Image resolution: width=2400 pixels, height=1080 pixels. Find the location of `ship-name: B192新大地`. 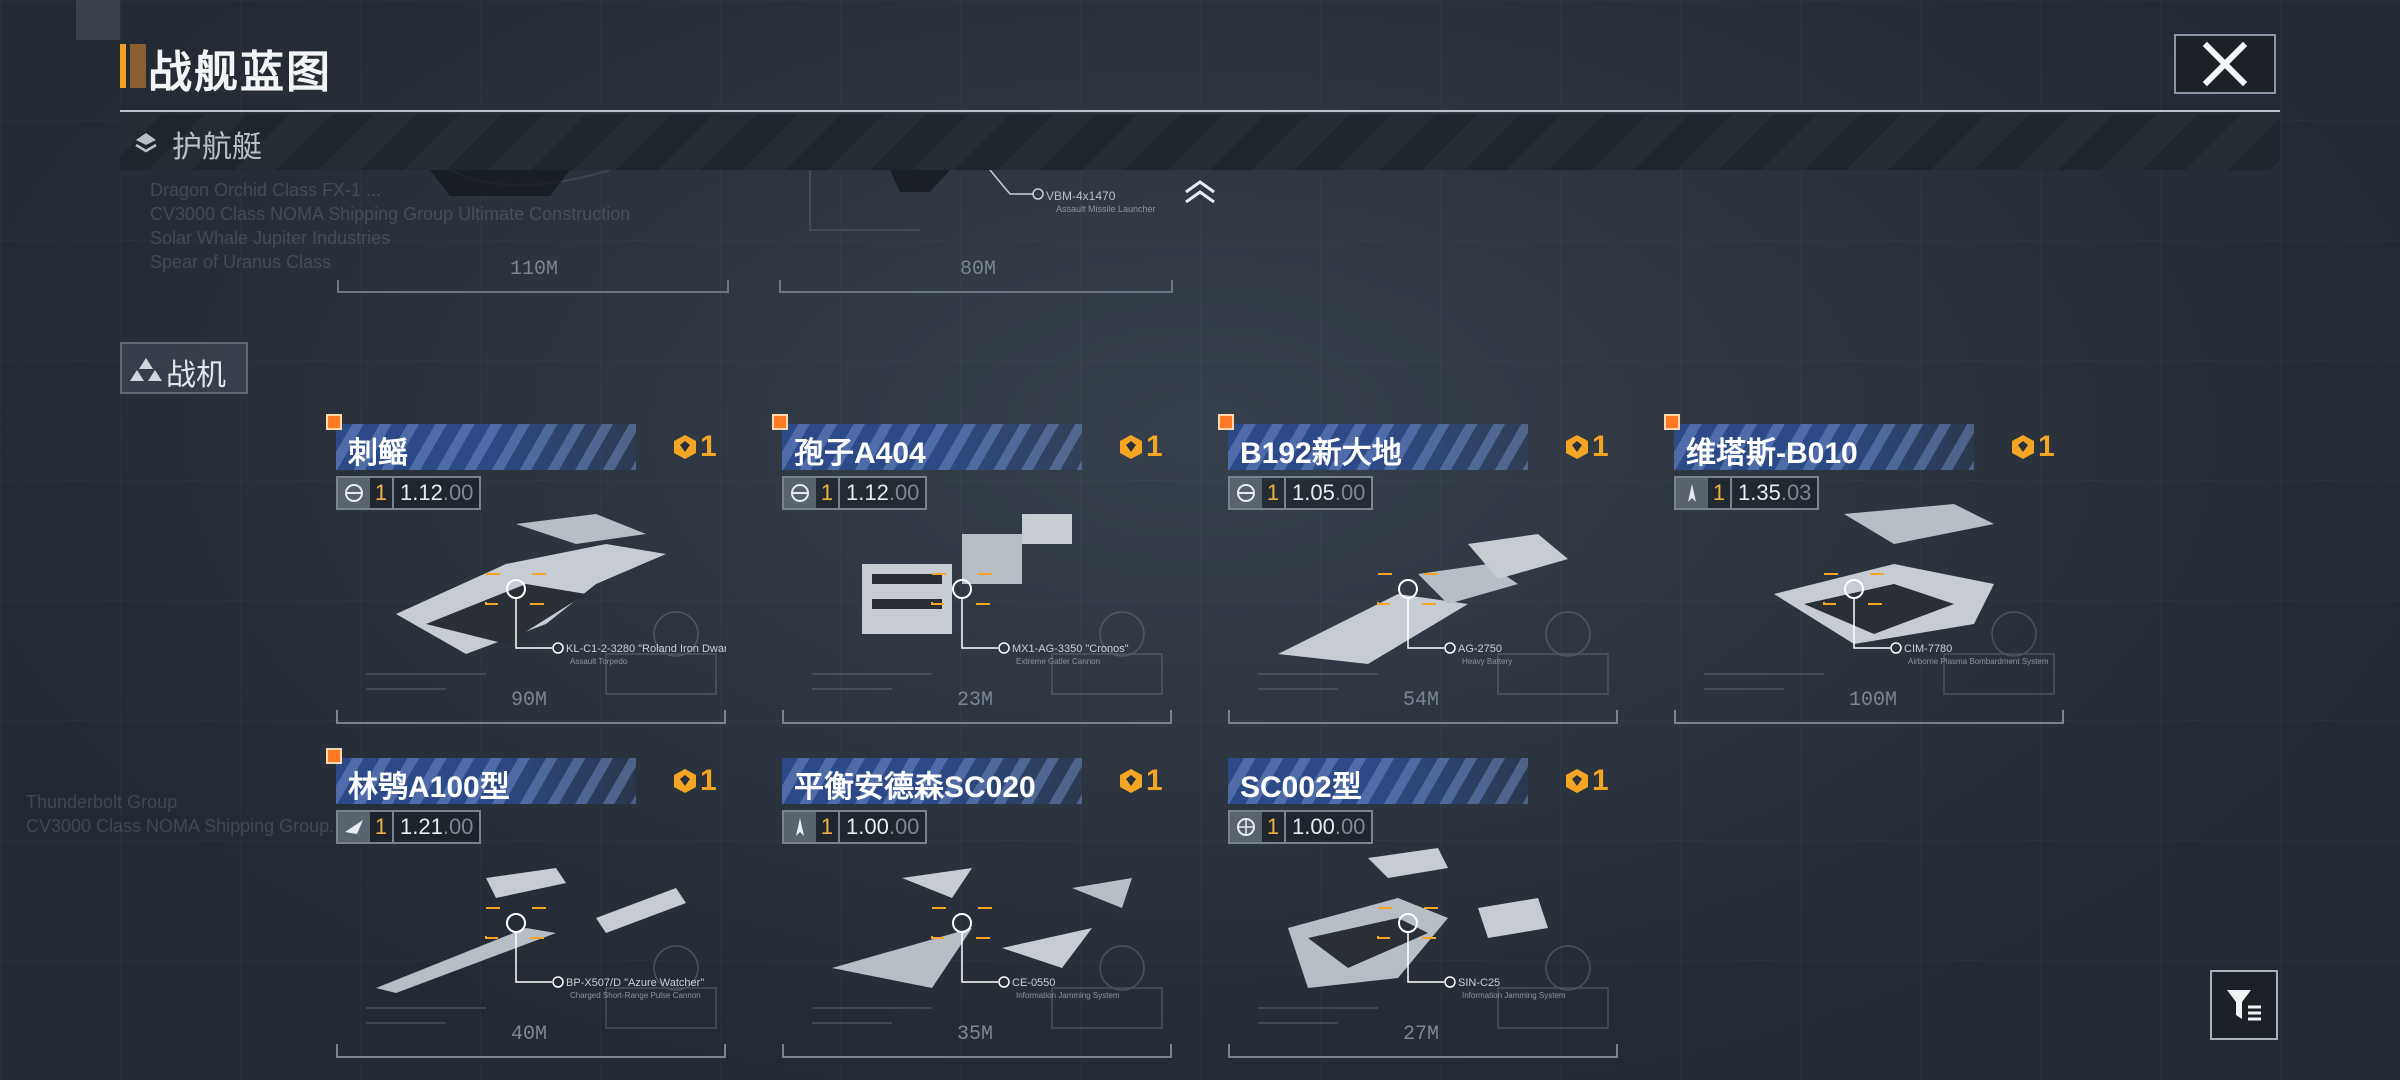

ship-name: B192新大地 is located at coordinates (1321, 453).